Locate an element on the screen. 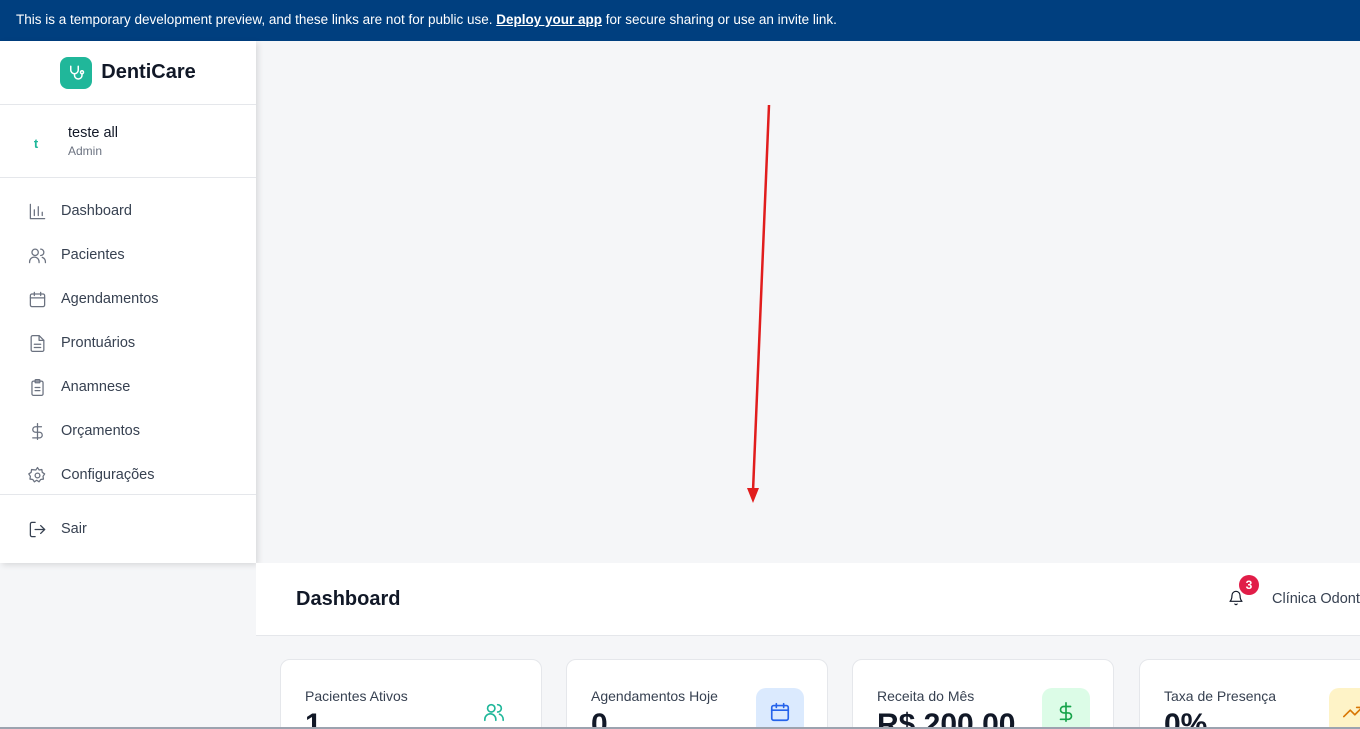  sidebar-item-prontuarios: Prontuários is located at coordinates (128, 343).